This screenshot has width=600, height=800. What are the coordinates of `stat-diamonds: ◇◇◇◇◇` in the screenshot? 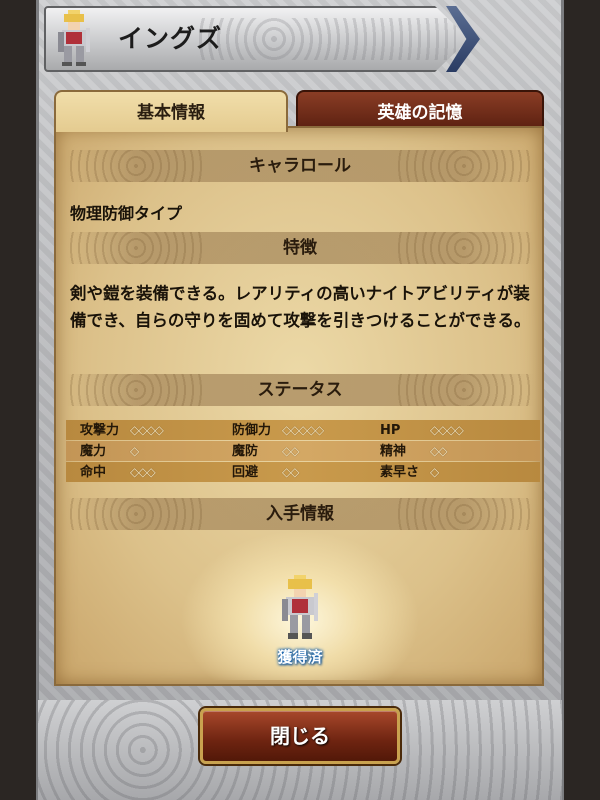 It's located at (303, 430).